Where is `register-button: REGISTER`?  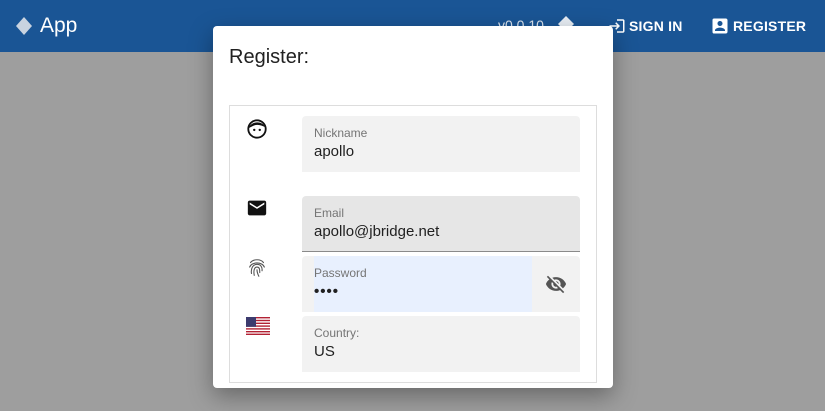
register-button: REGISTER is located at coordinates (758, 26).